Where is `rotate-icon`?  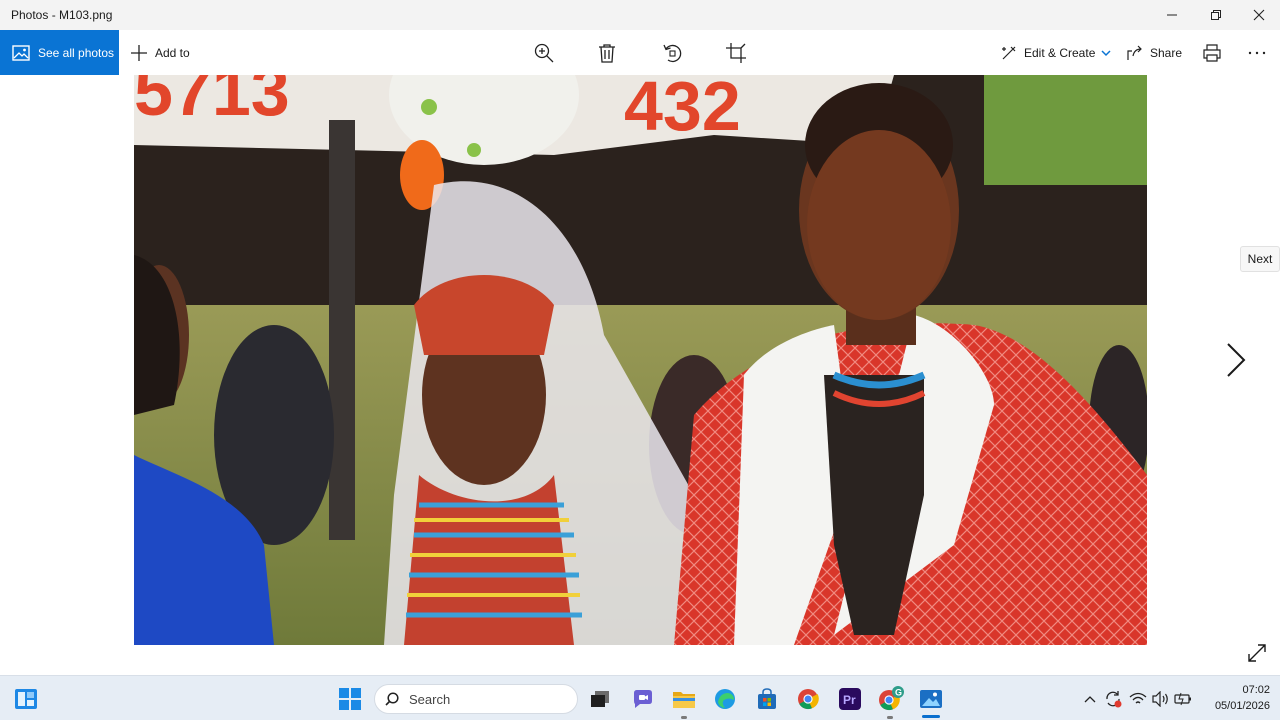
rotate-icon is located at coordinates (672, 53).